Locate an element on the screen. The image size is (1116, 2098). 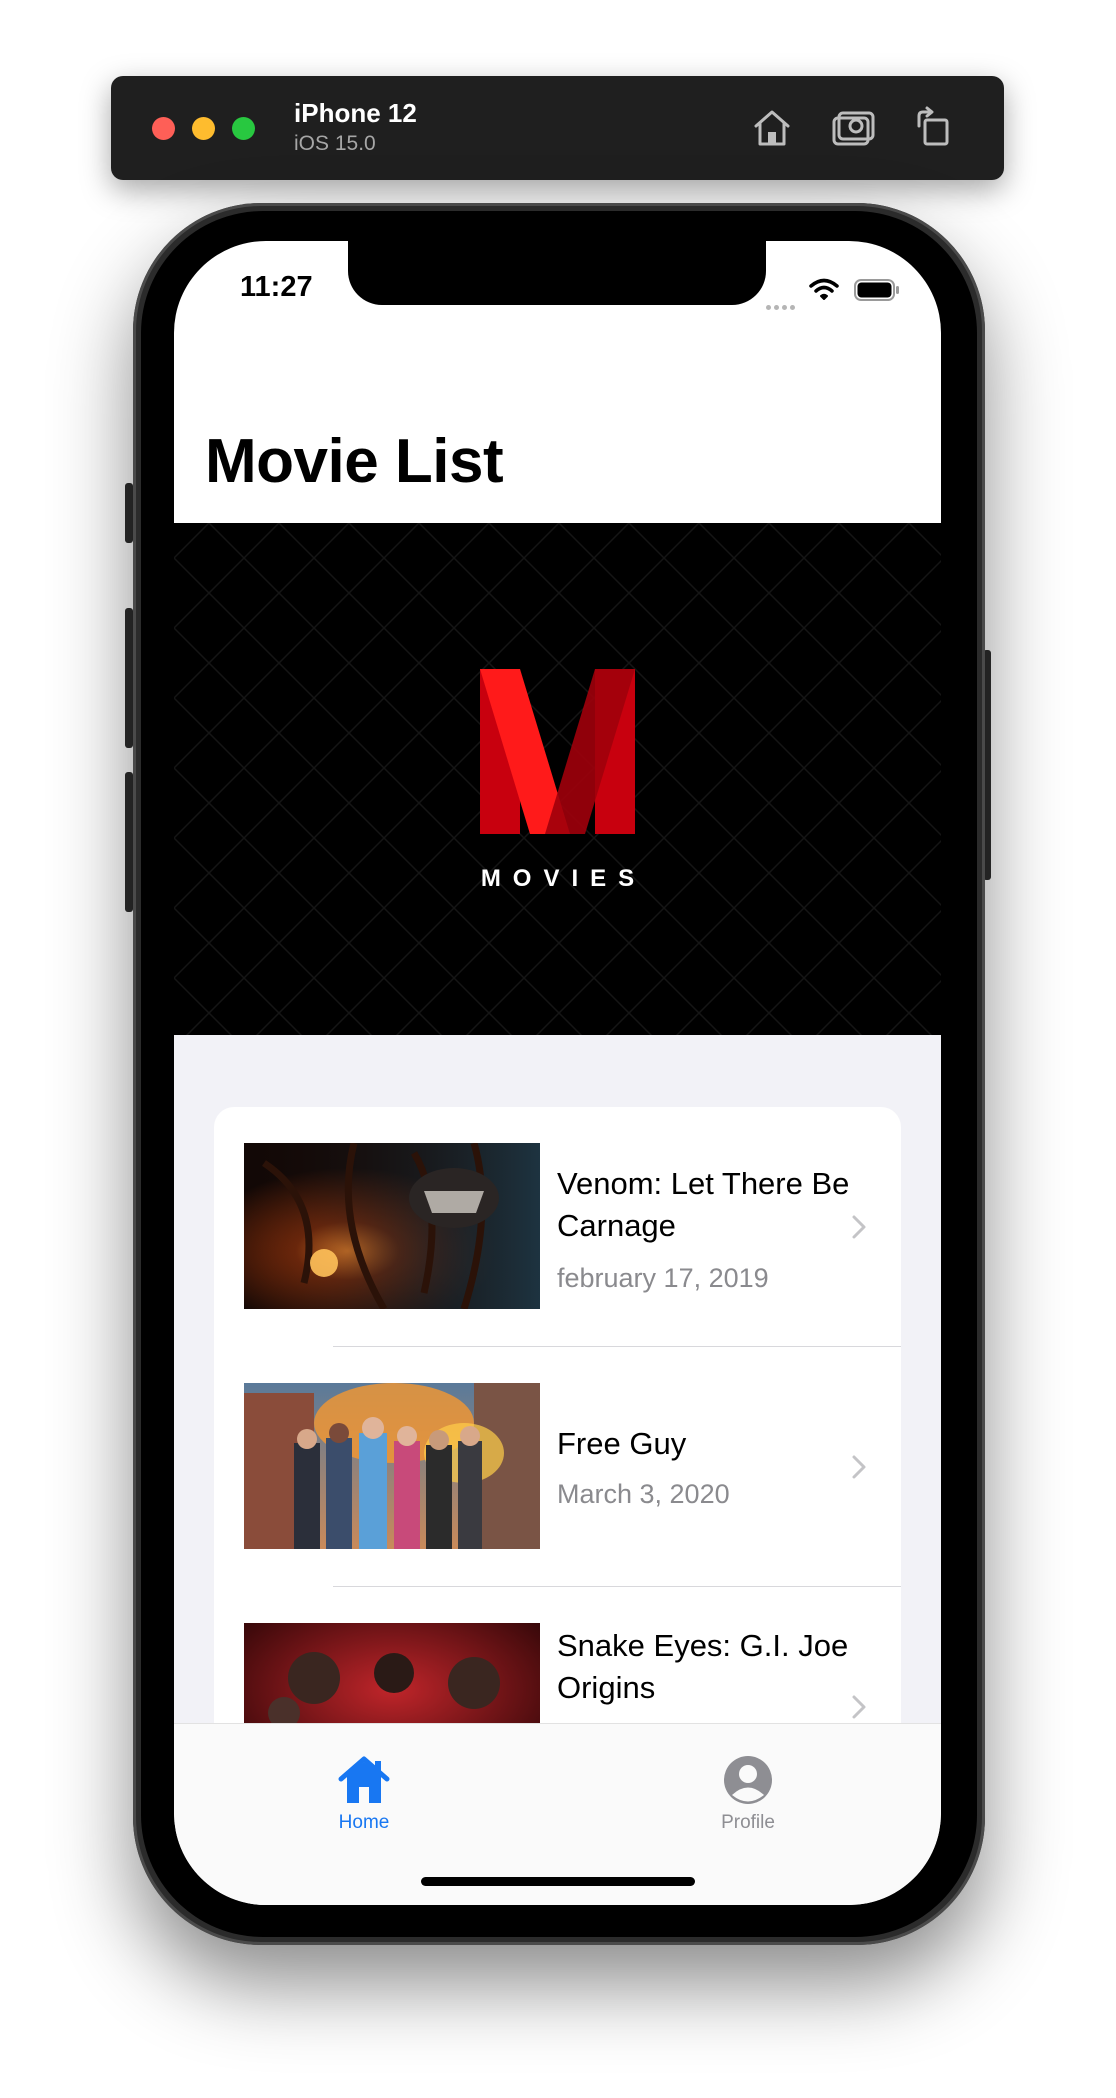
movie-release-date: february 17, 2019 is located at coordinates (663, 1278).